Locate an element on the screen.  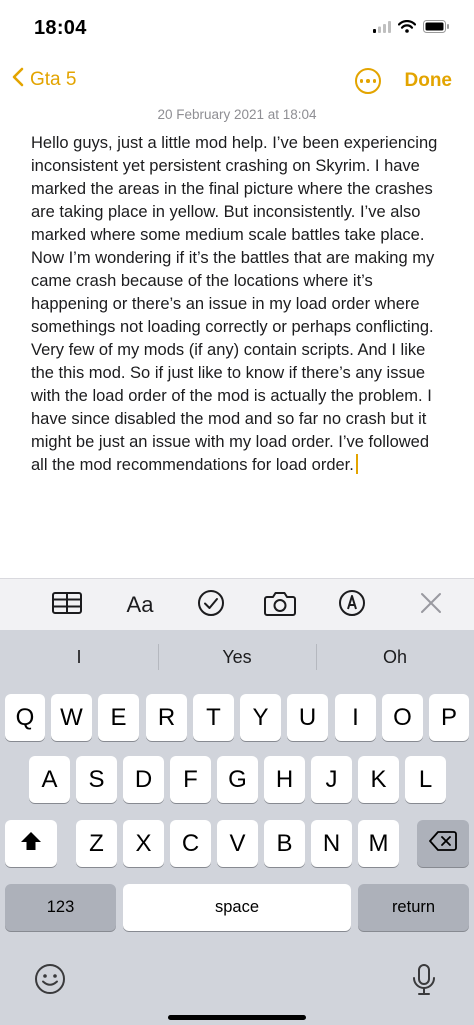
camera-icon is located at coordinates (280, 605).